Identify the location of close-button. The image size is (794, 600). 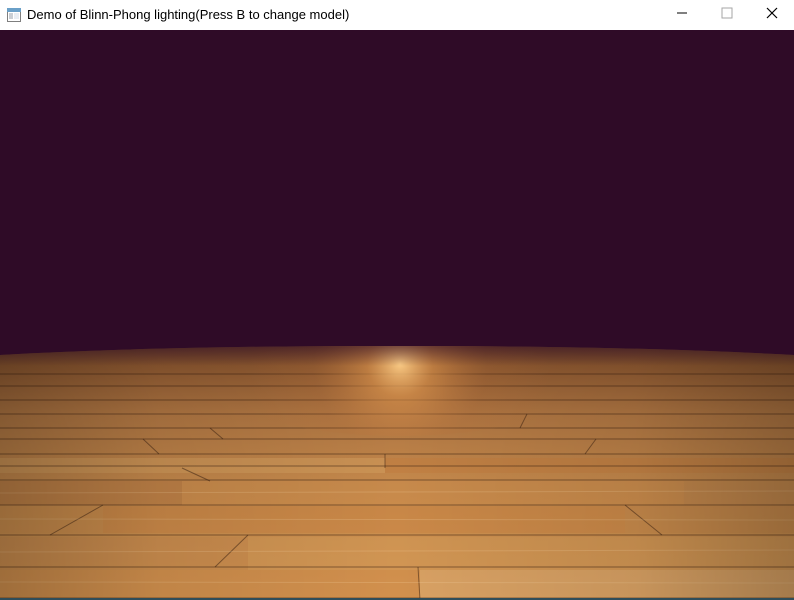
(771, 15).